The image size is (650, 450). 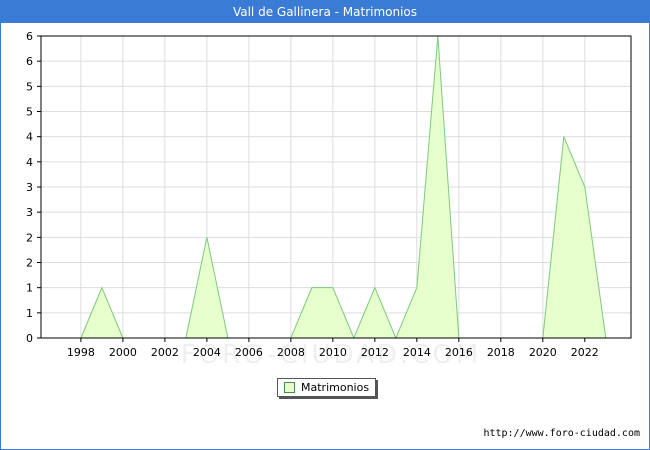 I want to click on x-tick-label: 2012, so click(x=375, y=352).